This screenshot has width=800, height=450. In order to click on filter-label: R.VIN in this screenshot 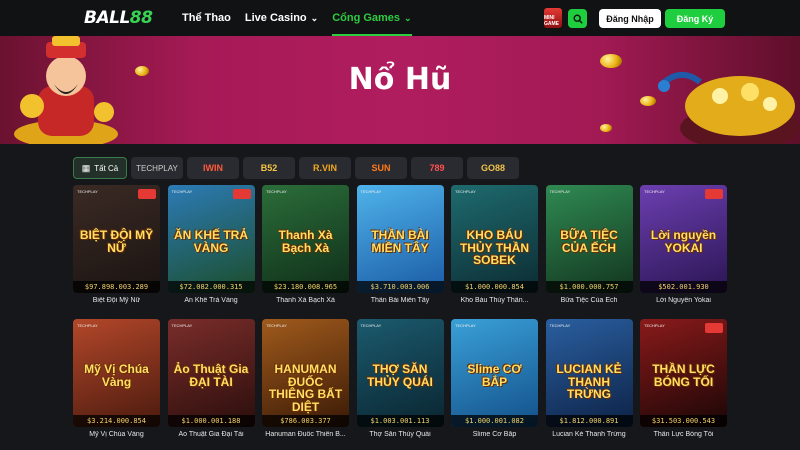, I will do `click(324, 168)`.